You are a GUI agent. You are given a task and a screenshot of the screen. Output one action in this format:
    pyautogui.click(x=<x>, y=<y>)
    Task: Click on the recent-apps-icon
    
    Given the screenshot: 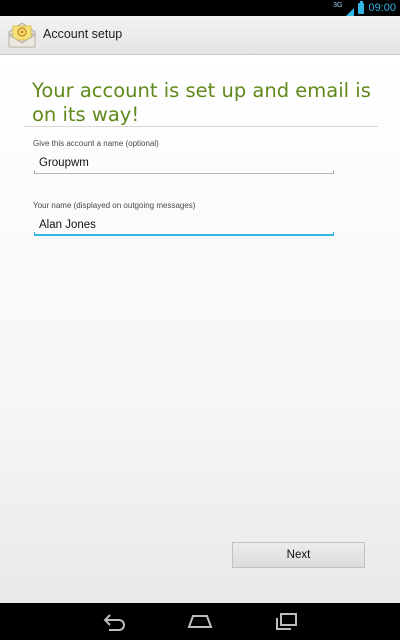 What is the action you would take?
    pyautogui.click(x=286, y=621)
    